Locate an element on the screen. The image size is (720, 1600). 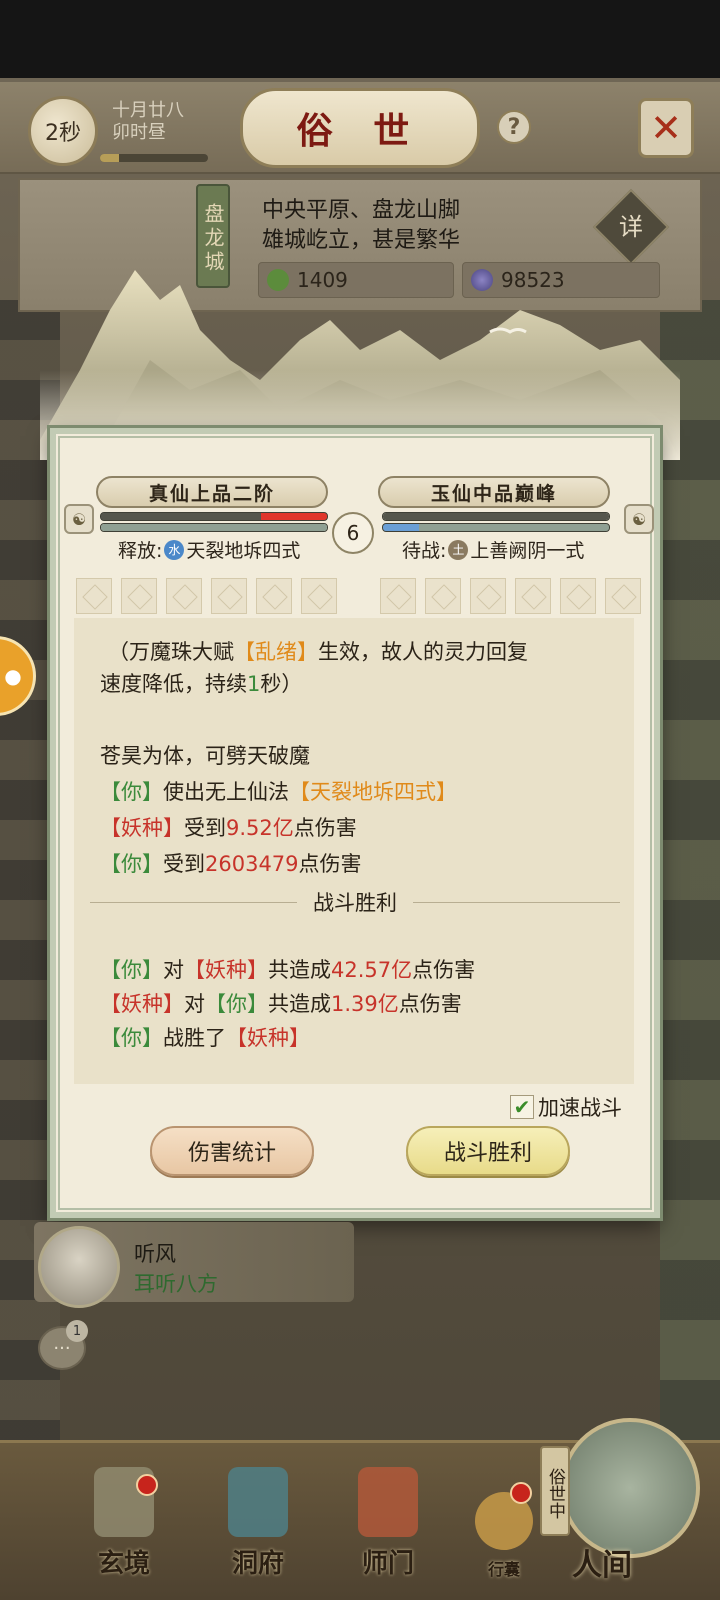
npc-name: 听风 is located at coordinates (155, 1254).